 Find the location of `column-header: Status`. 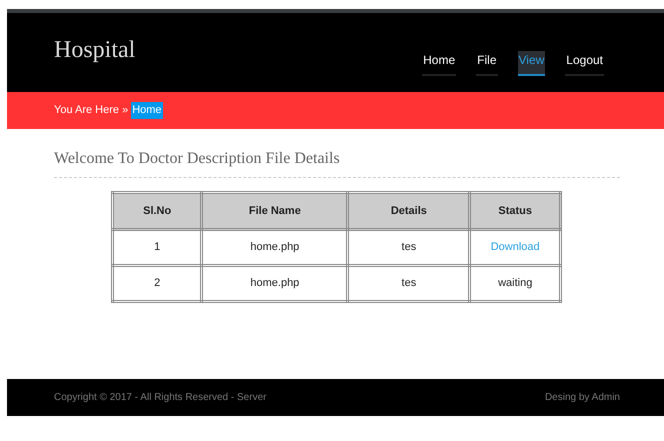

column-header: Status is located at coordinates (515, 211).